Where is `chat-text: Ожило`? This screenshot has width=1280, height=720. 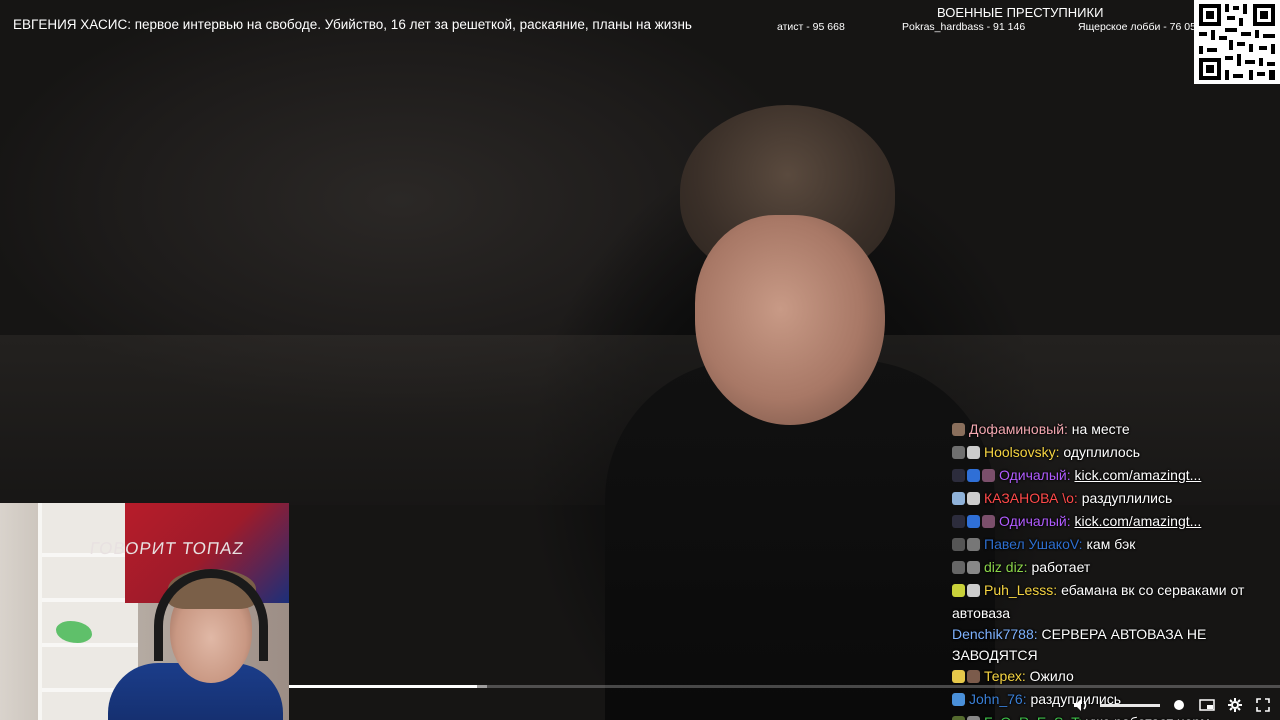 chat-text: Ожило is located at coordinates (1051, 676).